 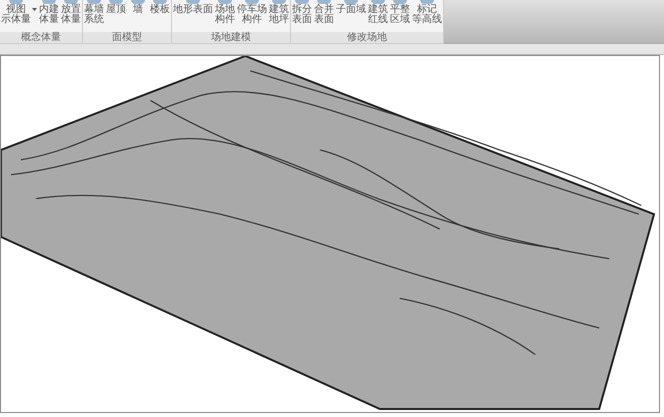 What do you see at coordinates (138, 16) in the screenshot?
I see `ribbon-button: 墙` at bounding box center [138, 16].